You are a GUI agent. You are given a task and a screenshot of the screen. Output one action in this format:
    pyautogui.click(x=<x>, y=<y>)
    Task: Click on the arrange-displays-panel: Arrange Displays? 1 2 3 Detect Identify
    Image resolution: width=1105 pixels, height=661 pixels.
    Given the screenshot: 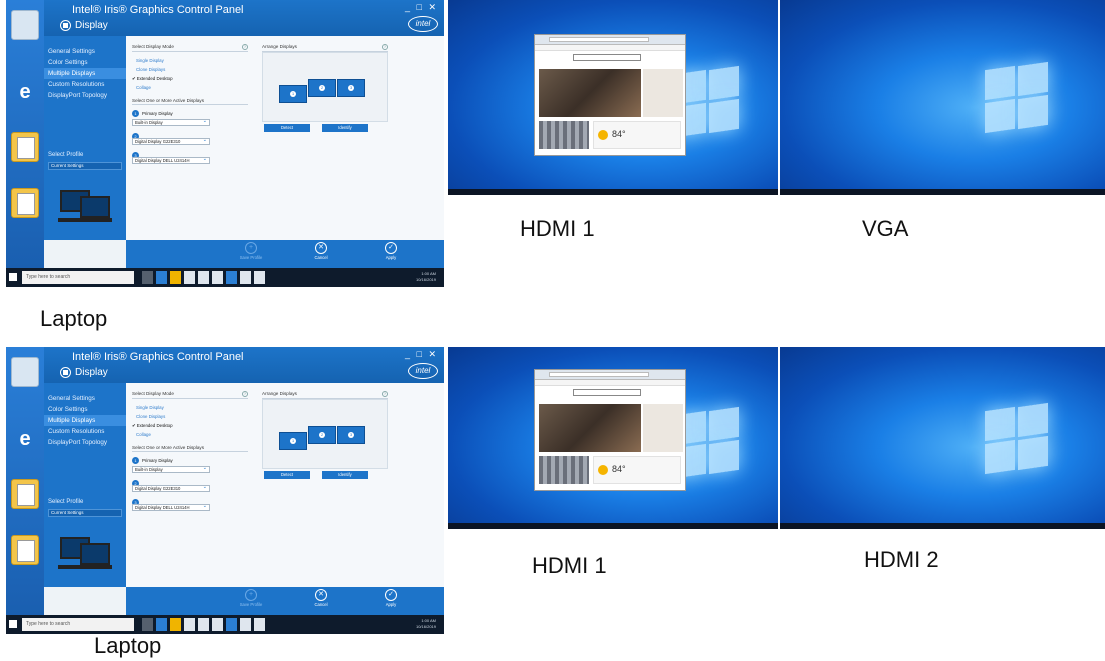 What is the action you would take?
    pyautogui.click(x=325, y=446)
    